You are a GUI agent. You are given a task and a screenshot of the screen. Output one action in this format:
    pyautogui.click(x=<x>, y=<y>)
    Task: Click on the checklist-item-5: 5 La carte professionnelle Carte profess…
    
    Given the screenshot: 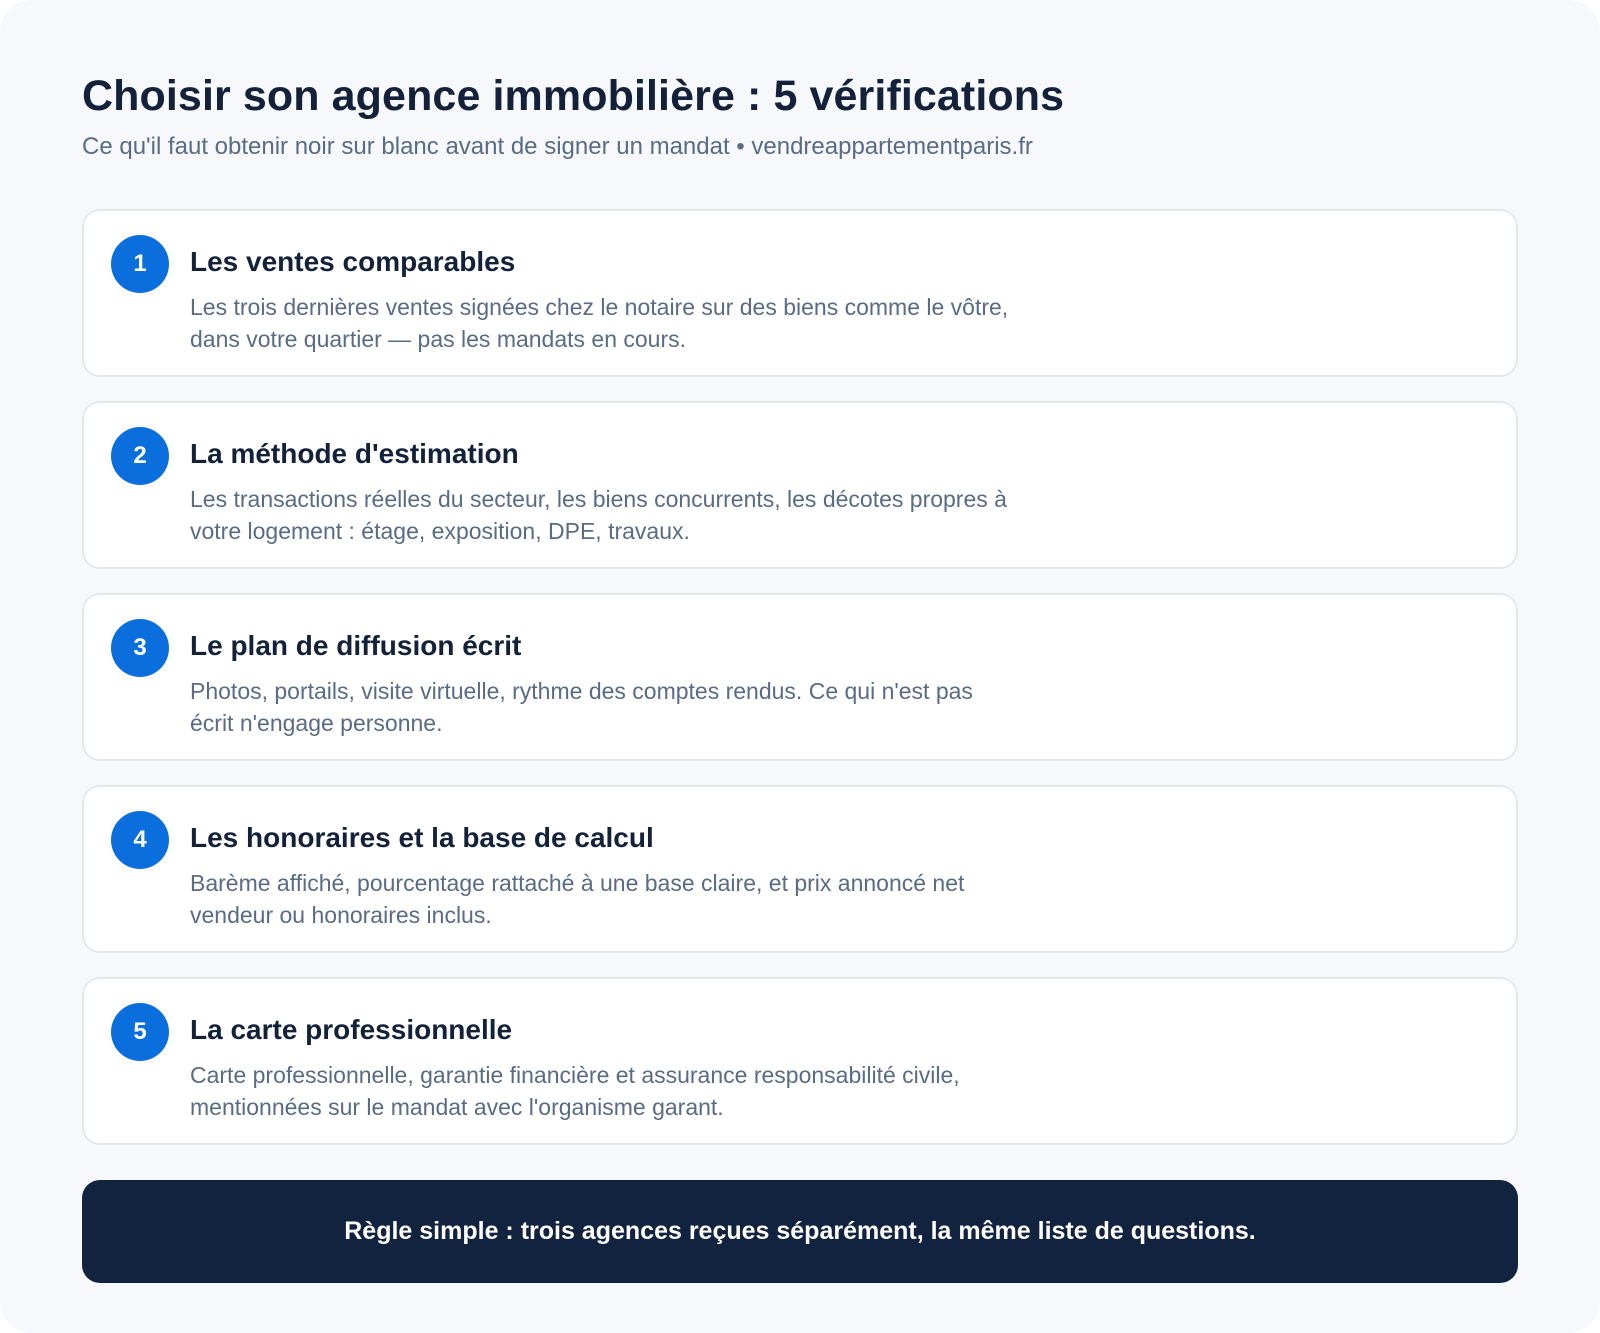 What is the action you would take?
    pyautogui.click(x=800, y=1061)
    